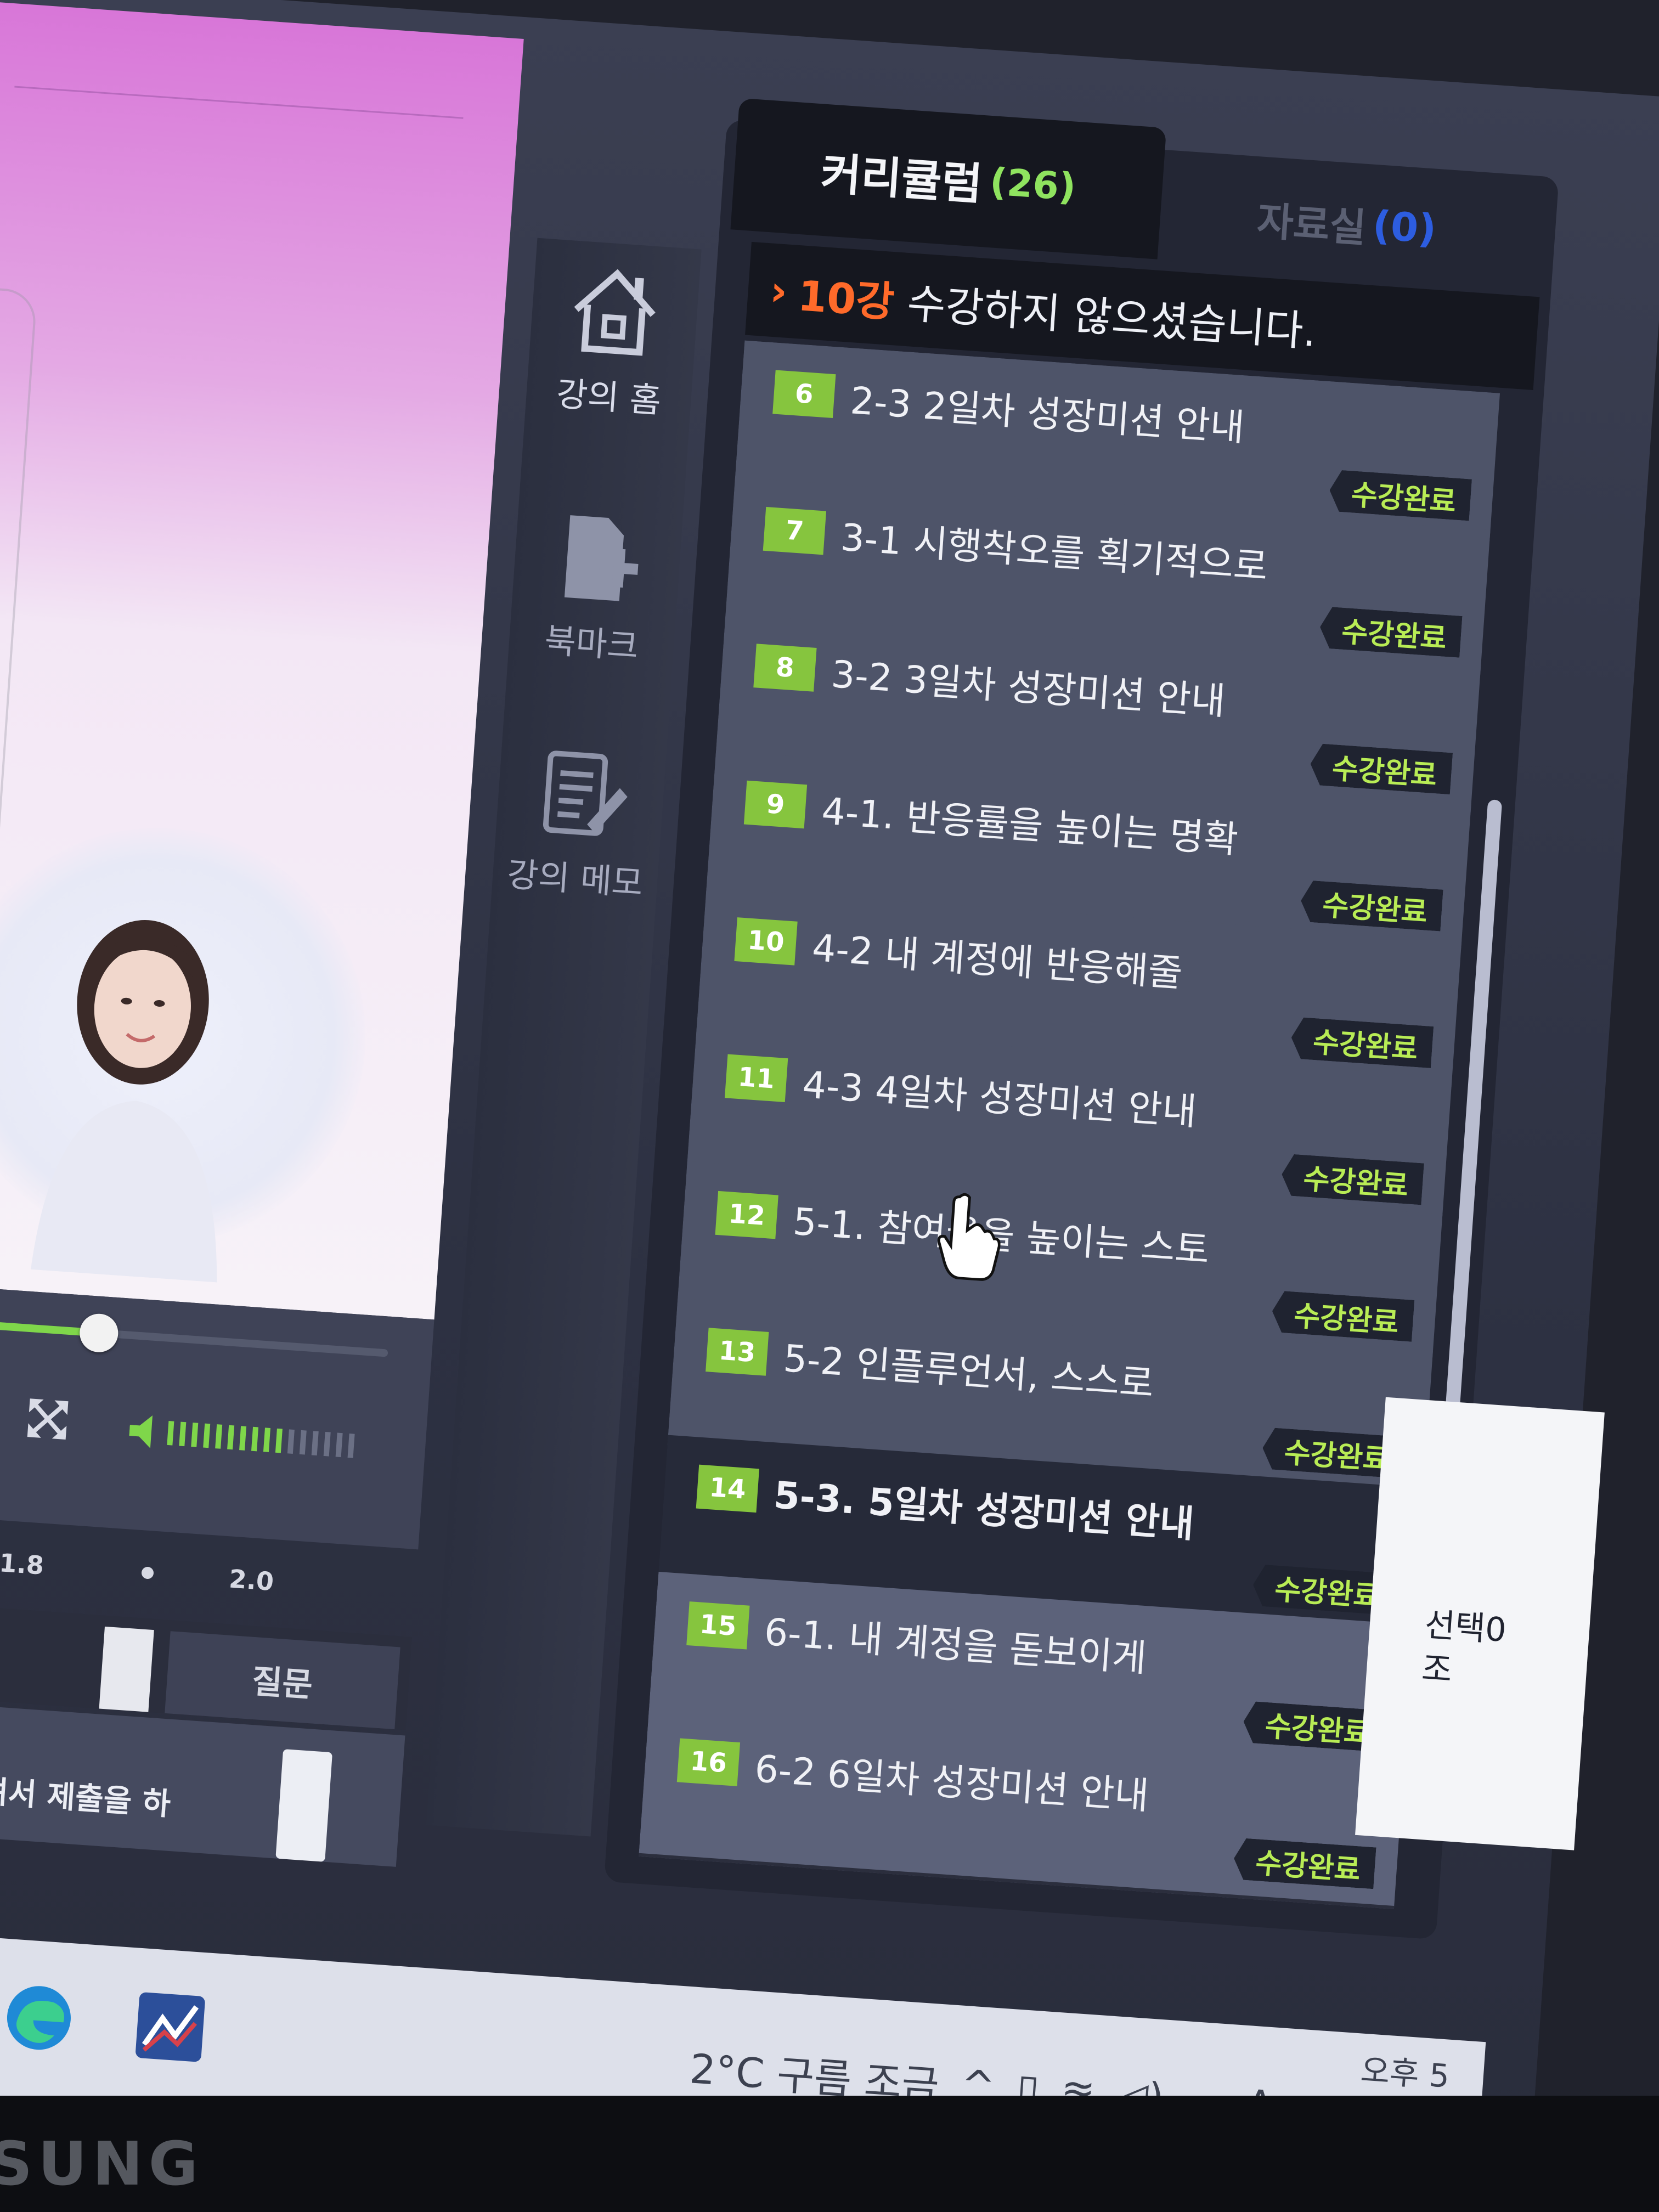  Describe the element at coordinates (1480, 1623) in the screenshot. I see `background-window: 선택0 조` at that location.